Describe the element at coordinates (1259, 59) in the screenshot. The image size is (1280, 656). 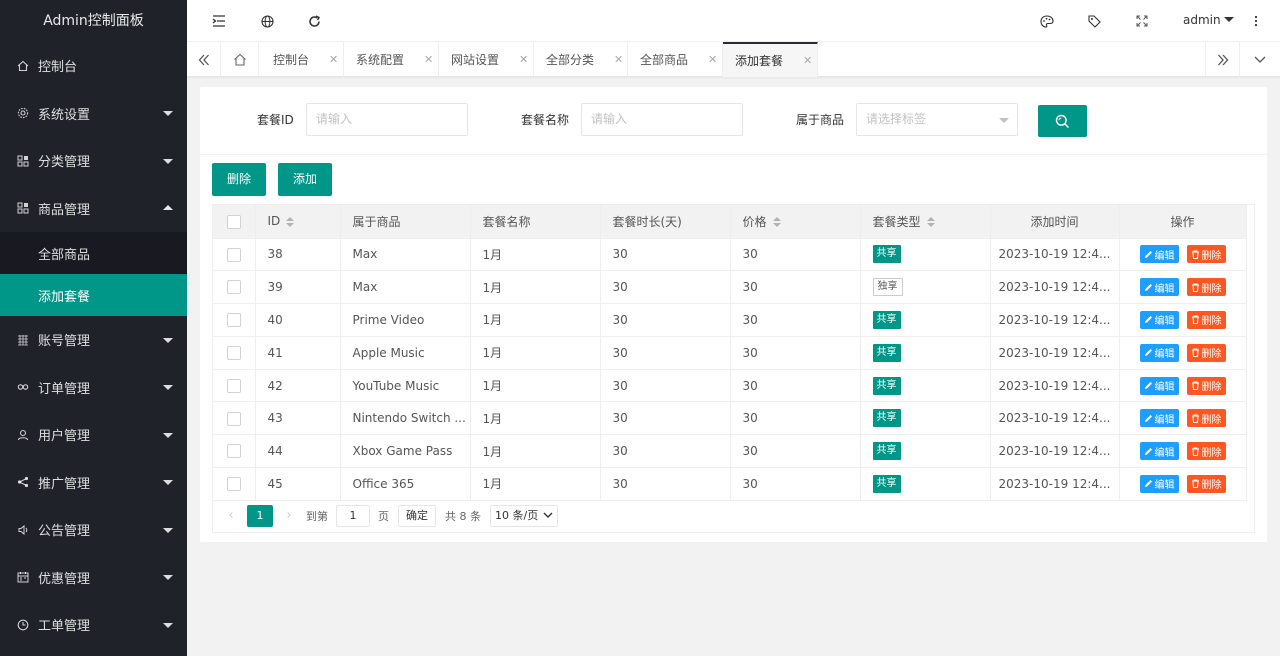
I see `tabs-menu-button` at that location.